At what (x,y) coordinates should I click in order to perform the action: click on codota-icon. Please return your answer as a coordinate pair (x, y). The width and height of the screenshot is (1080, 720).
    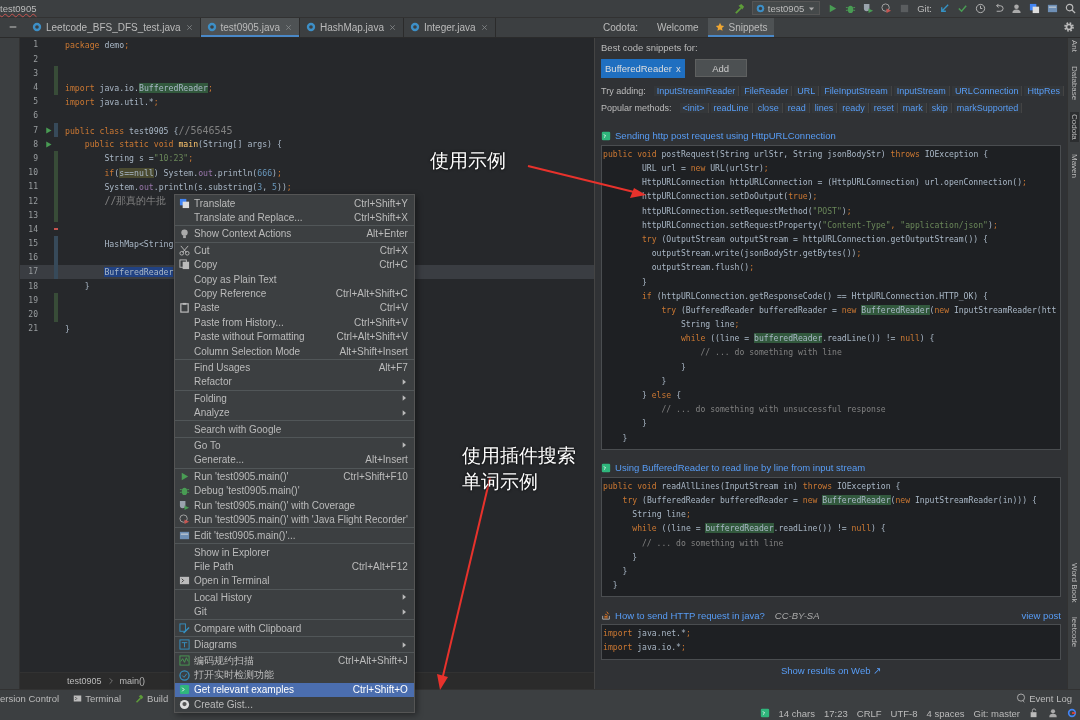
    Looking at the image, I should click on (764, 713).